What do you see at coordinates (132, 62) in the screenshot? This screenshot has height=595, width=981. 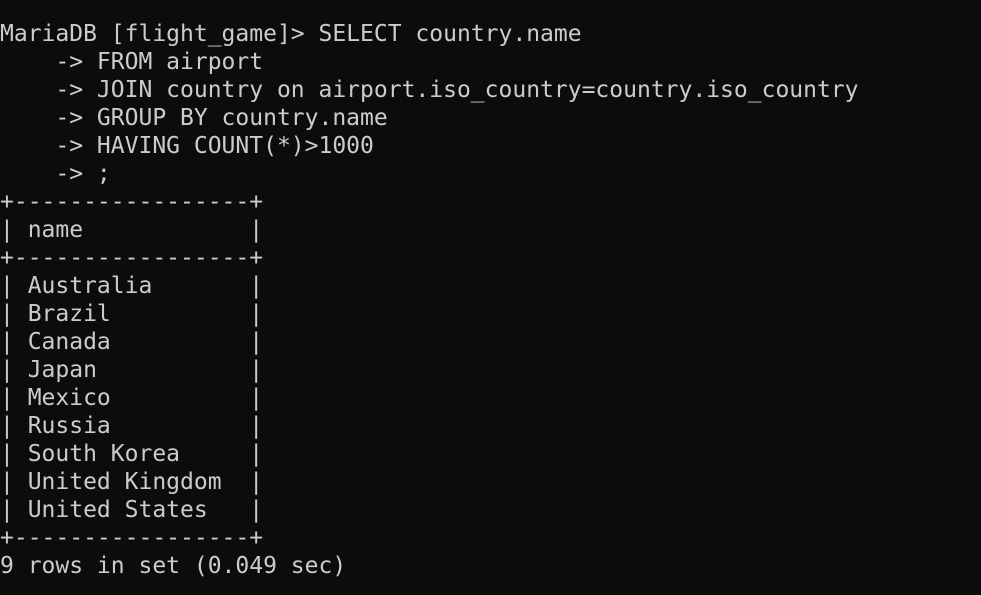 I see `query-continuation-line: -> FROM airport` at bounding box center [132, 62].